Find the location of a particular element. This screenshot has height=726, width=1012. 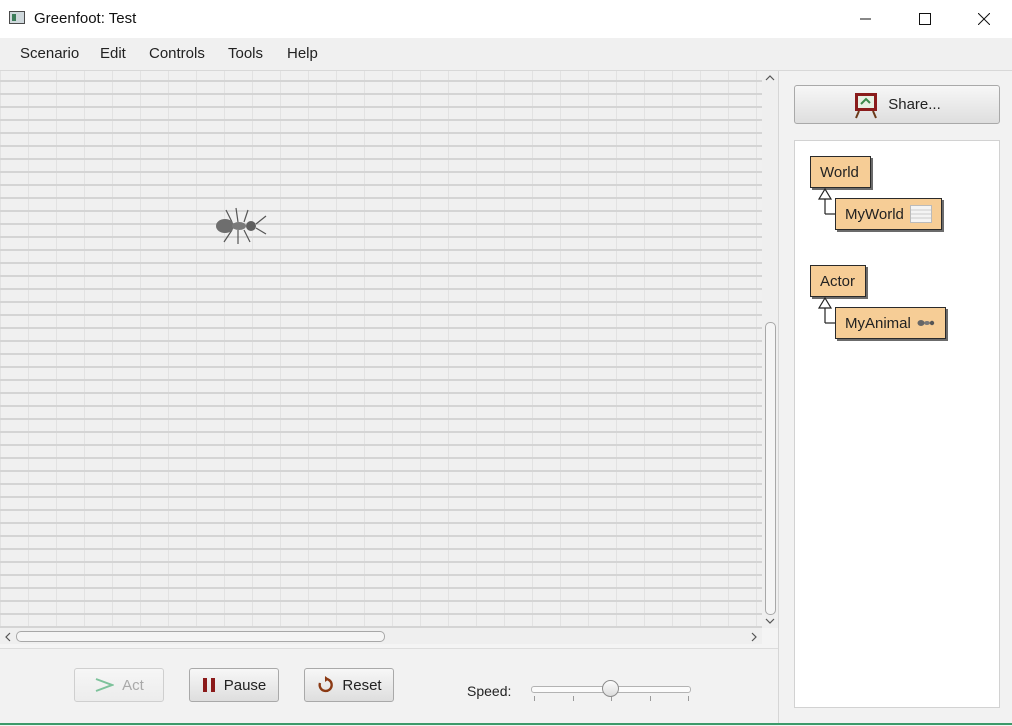

scroll-down-arrow-icon is located at coordinates (770, 621).